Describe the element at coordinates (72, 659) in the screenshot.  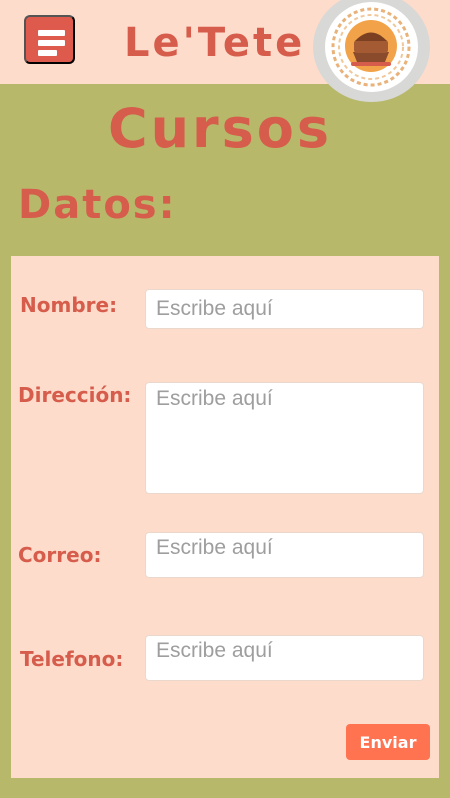
I see `phone-label: Telefono:` at that location.